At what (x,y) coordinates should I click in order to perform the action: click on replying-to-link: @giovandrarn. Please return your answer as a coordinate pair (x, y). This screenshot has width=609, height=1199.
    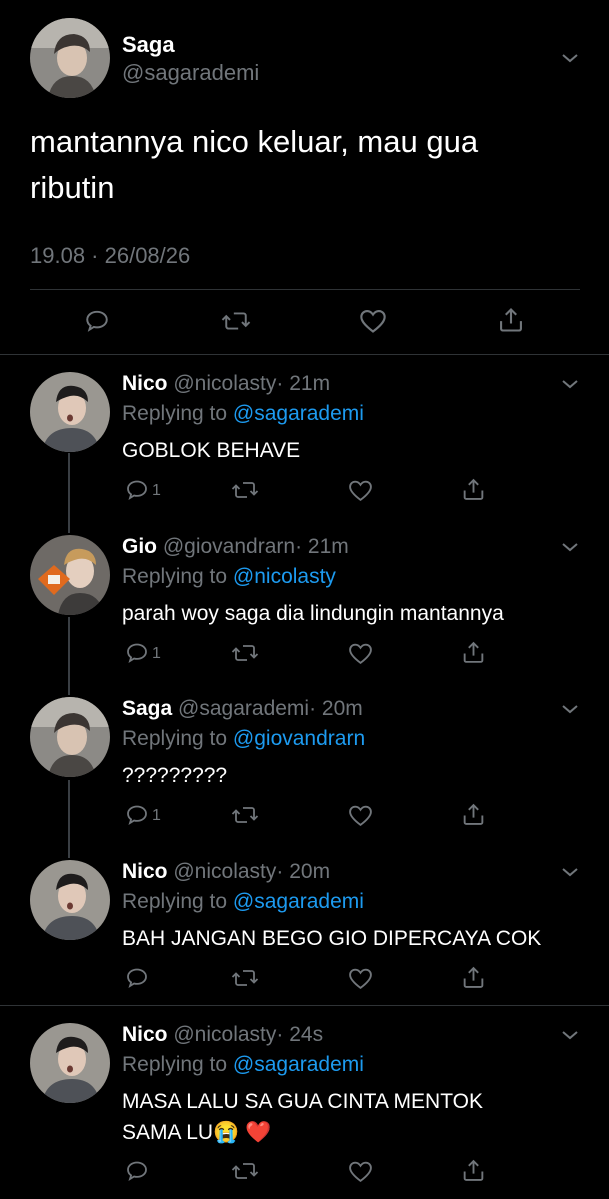
    Looking at the image, I should click on (299, 738).